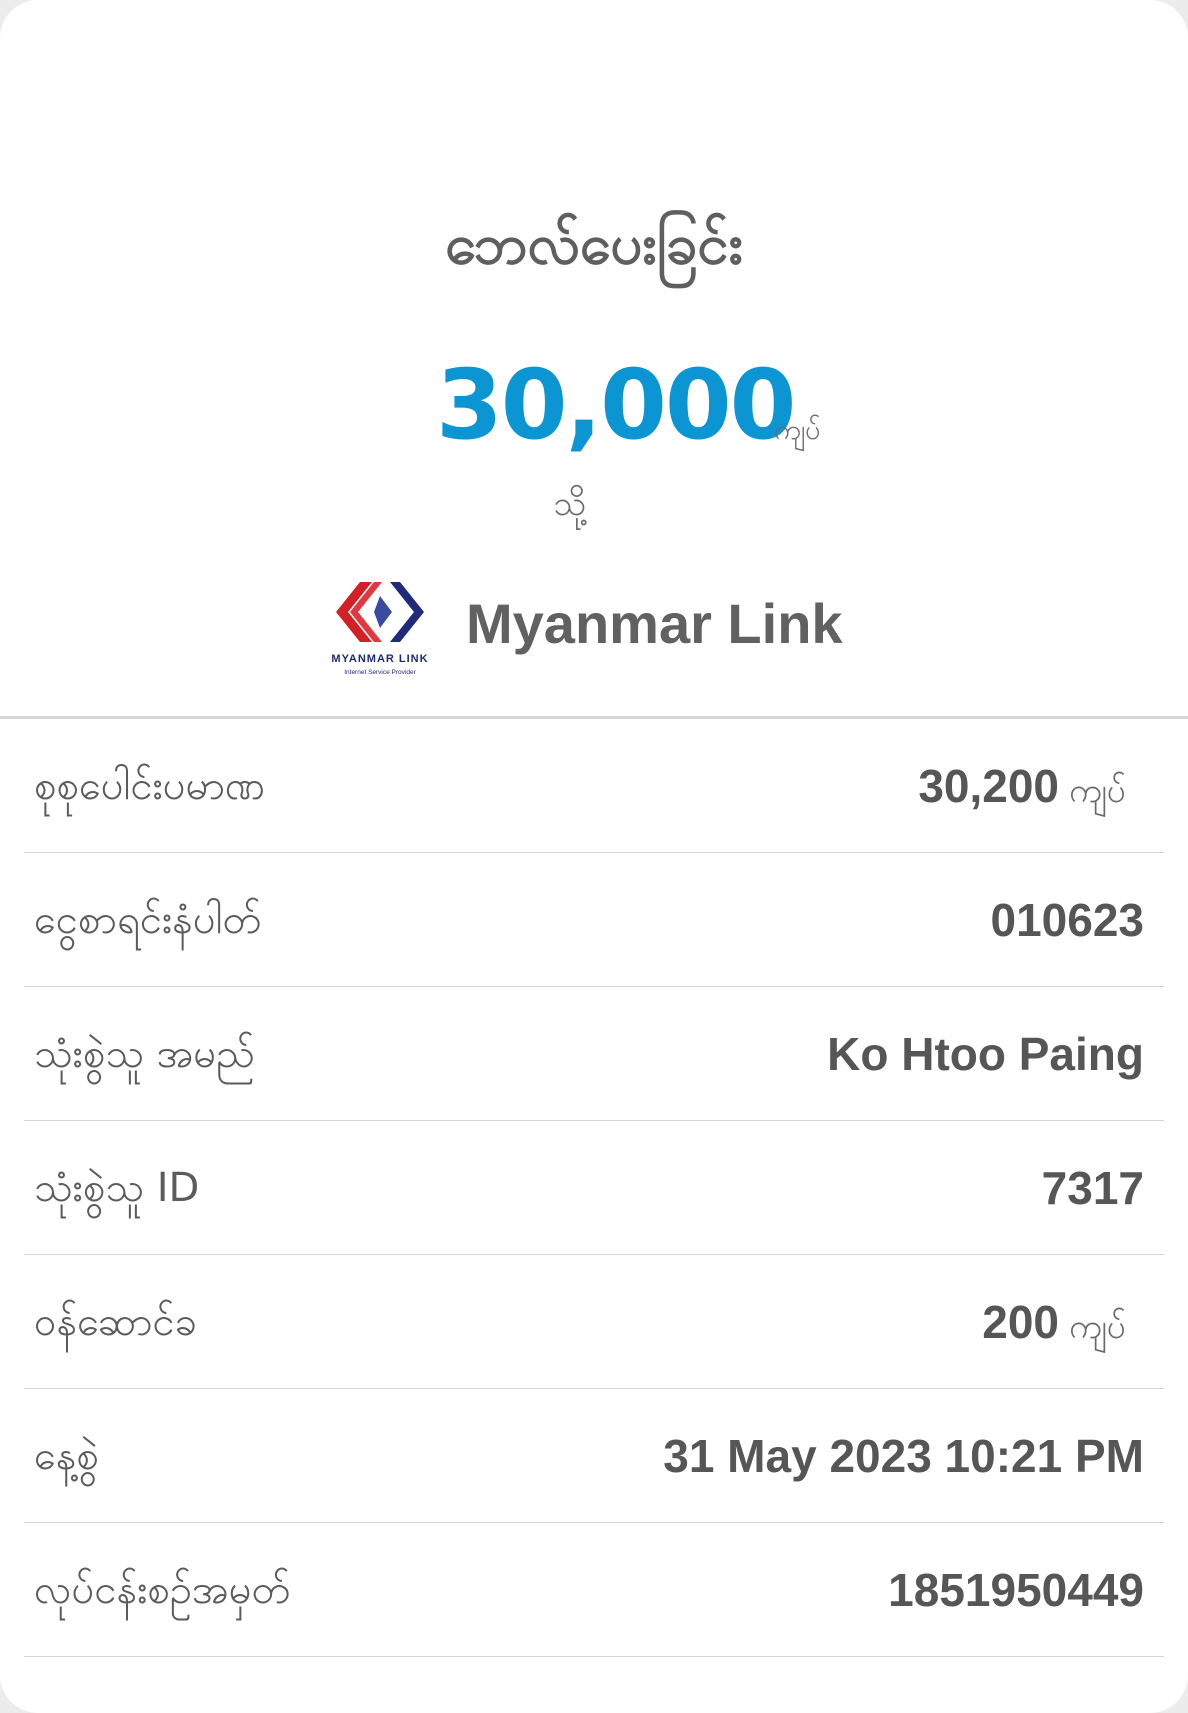 This screenshot has width=1188, height=1713. Describe the element at coordinates (594, 920) in the screenshot. I see `detail-row-account-number: ငွေစာရင်းနံပါတ် 010623` at that location.